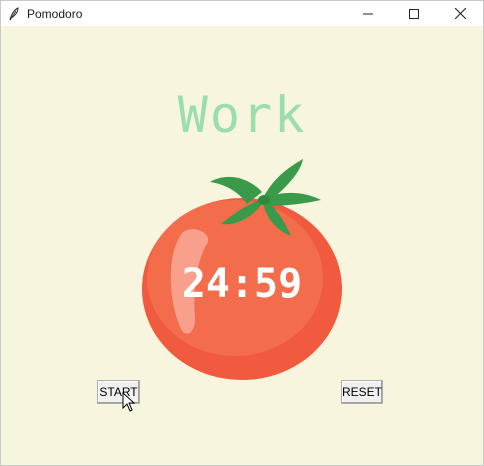 Image resolution: width=484 pixels, height=466 pixels. I want to click on minimize-icon, so click(368, 14).